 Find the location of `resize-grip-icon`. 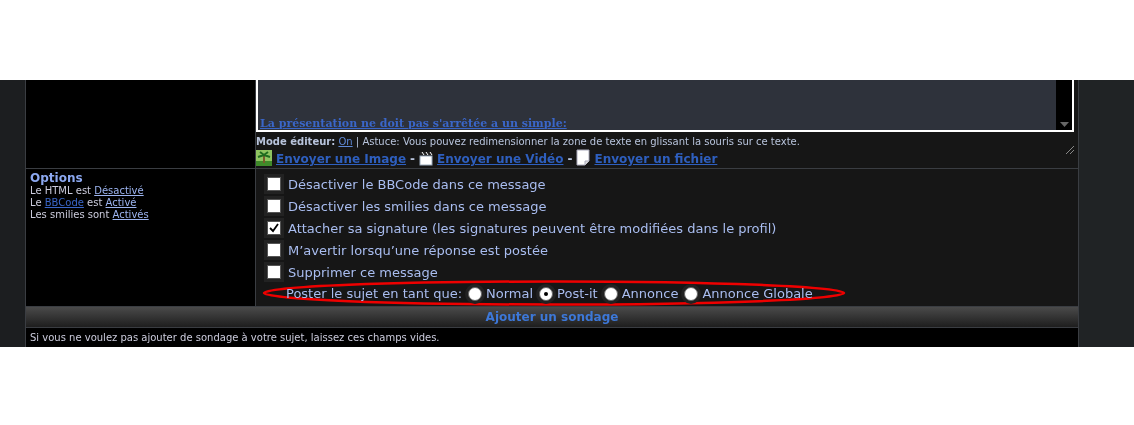

resize-grip-icon is located at coordinates (1069, 149).